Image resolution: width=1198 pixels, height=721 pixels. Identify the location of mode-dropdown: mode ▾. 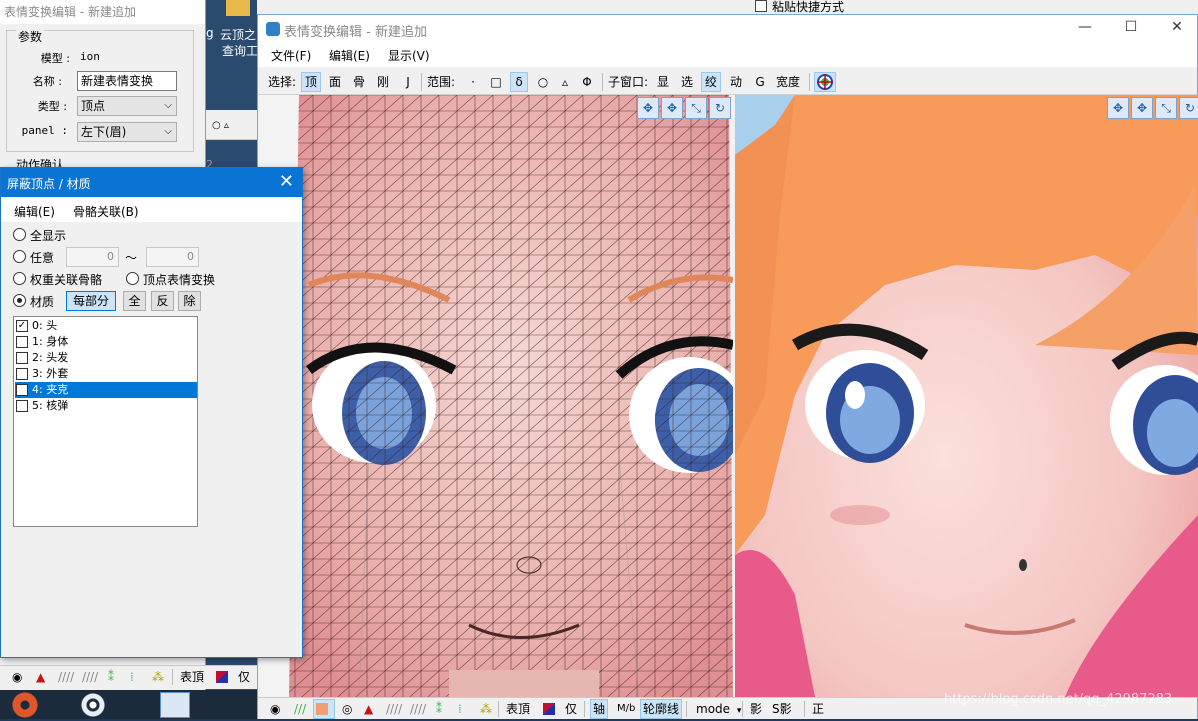
(718, 709).